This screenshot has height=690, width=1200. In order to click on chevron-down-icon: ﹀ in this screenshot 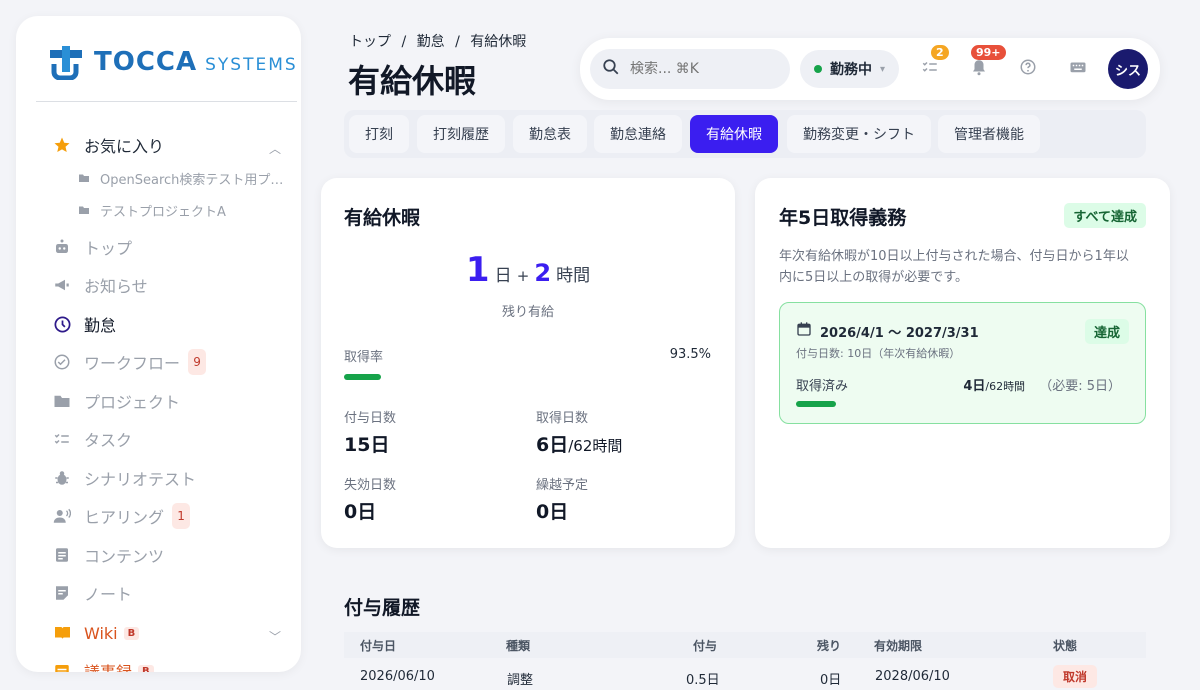, I will do `click(275, 636)`.